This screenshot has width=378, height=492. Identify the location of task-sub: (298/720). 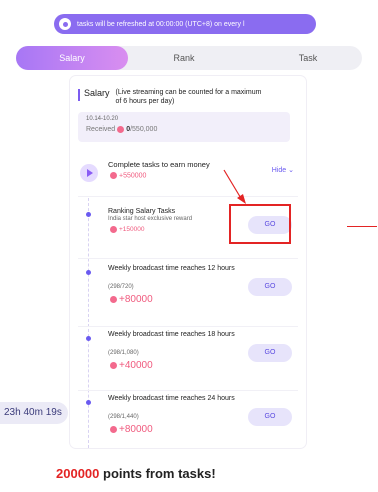
(121, 287).